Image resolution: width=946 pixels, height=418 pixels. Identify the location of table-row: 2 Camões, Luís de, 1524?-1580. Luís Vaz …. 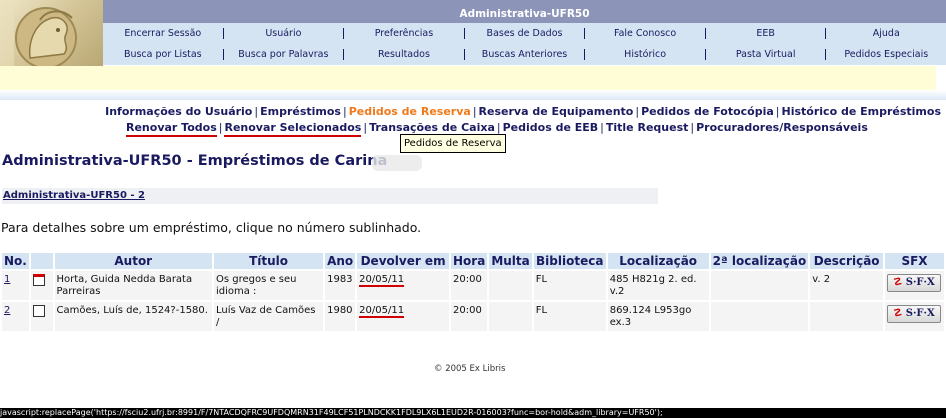
(473, 316).